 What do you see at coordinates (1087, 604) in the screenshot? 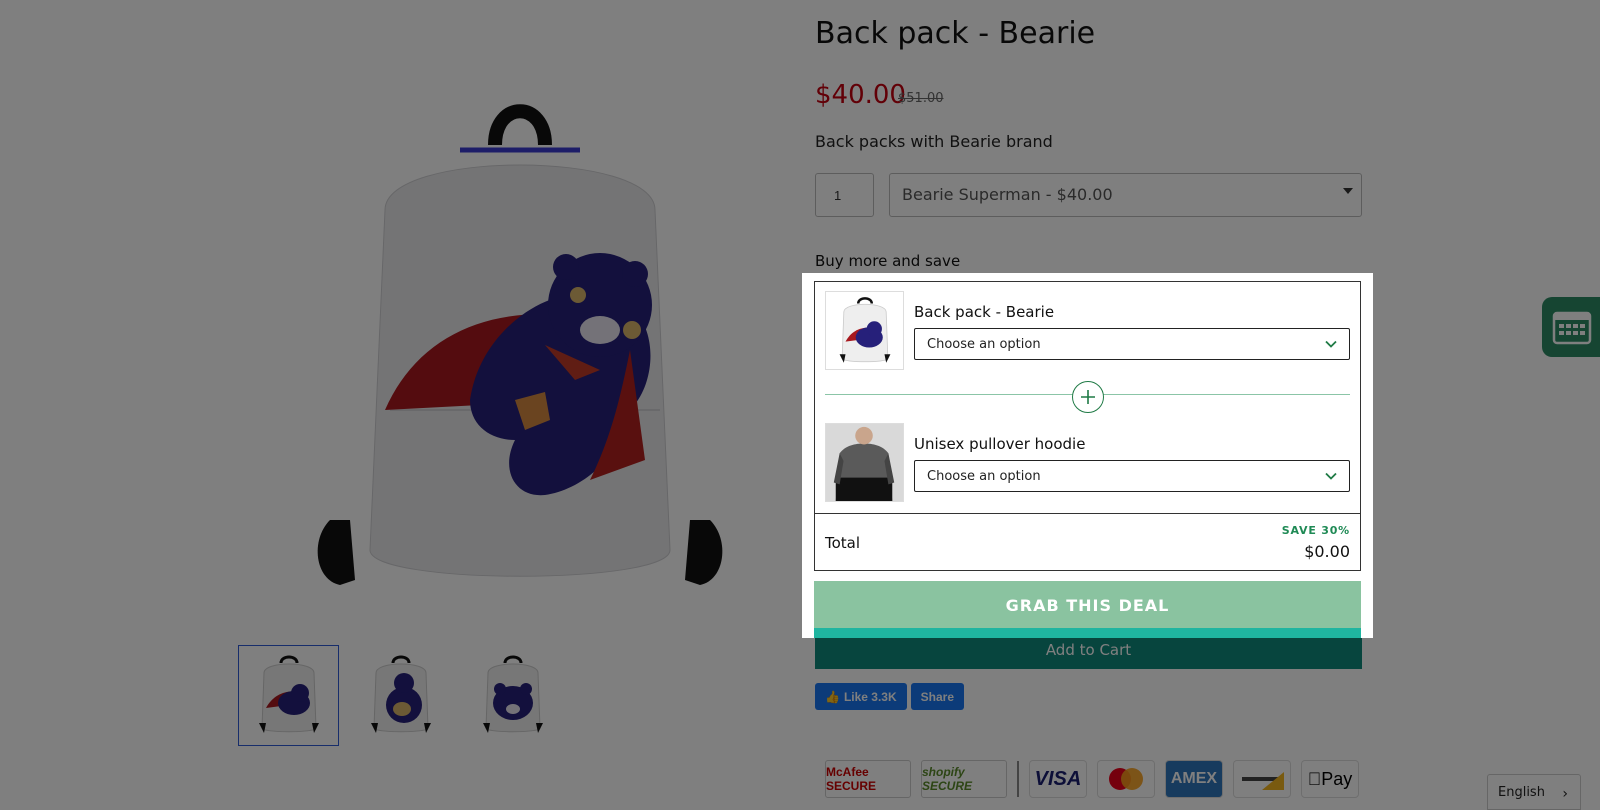
I see `grab-deal-button: GRAB THIS DEAL` at bounding box center [1087, 604].